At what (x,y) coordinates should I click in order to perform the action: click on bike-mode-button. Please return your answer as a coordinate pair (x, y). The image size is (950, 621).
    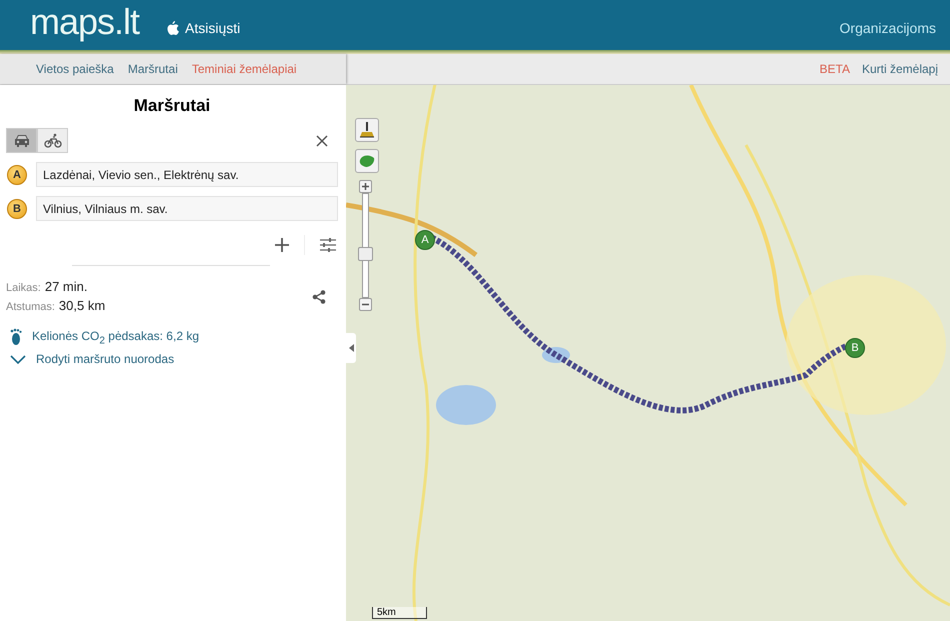
    Looking at the image, I should click on (52, 140).